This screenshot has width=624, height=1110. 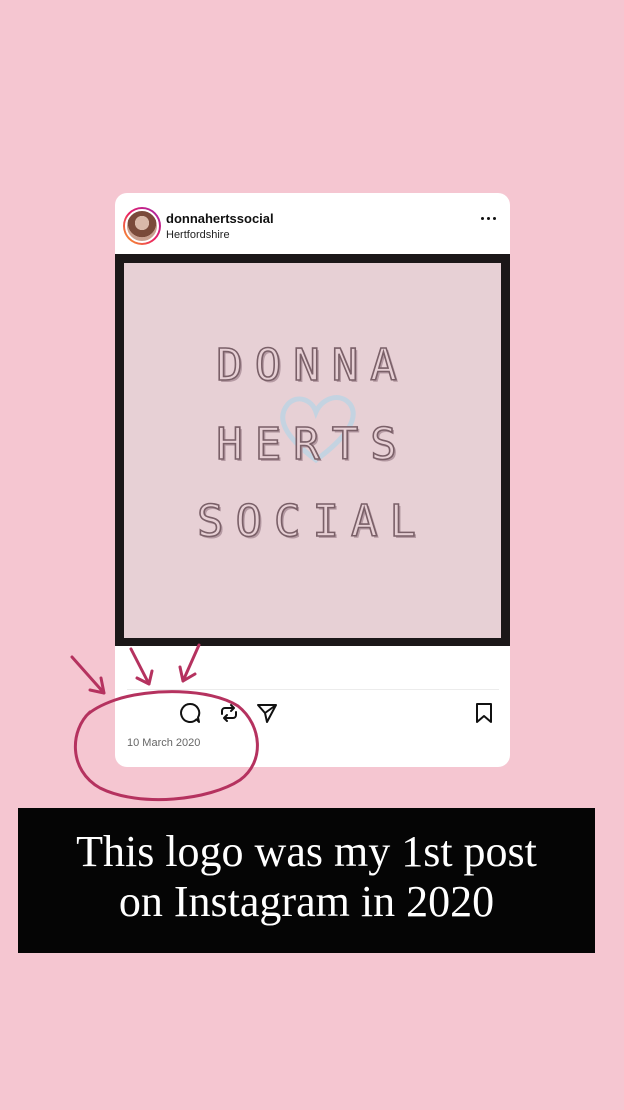 I want to click on bookmark-icon, so click(x=484, y=713).